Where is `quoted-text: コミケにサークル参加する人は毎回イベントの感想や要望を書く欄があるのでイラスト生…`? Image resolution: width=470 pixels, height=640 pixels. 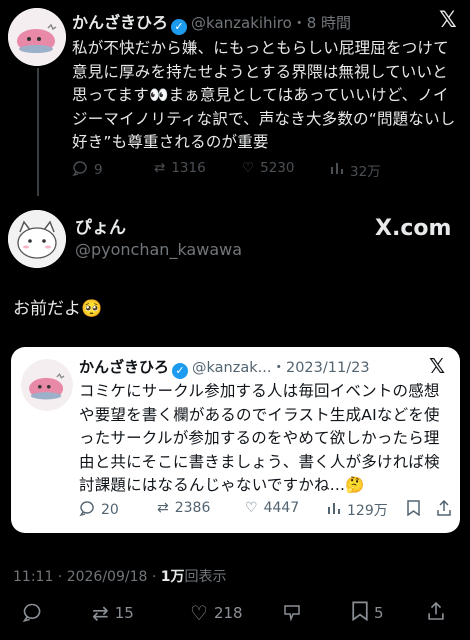 quoted-text: コミケにサークル参加する人は毎回イベントの感想や要望を書く欄があるのでイラスト生… is located at coordinates (259, 438).